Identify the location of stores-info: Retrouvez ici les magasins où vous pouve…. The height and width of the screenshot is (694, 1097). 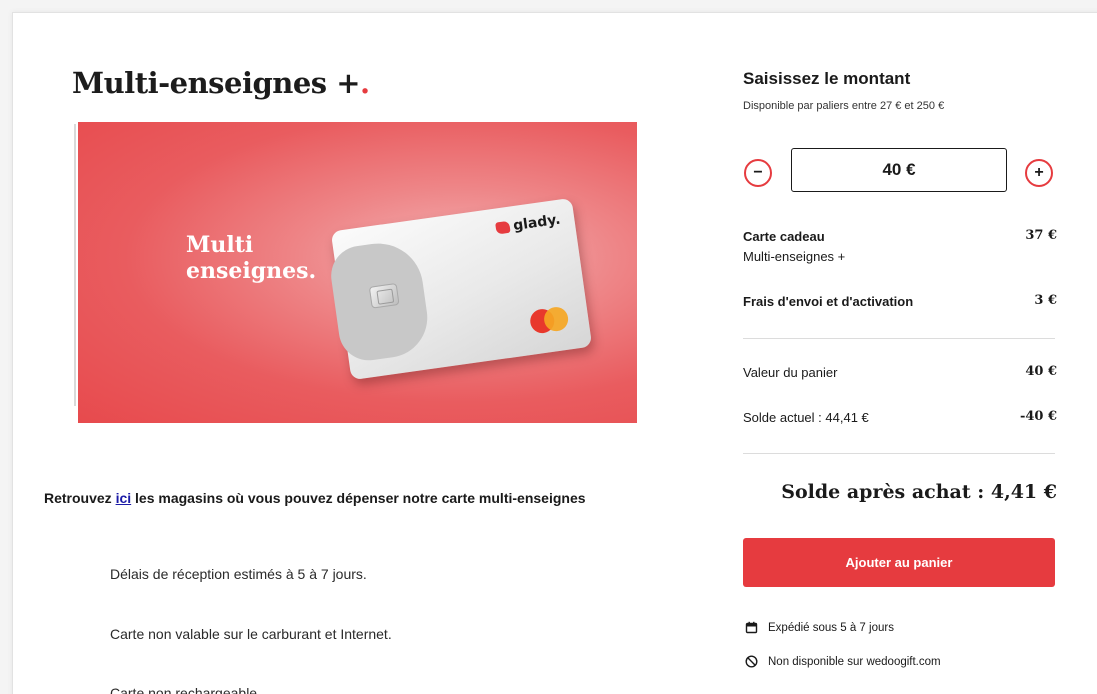
(324, 498).